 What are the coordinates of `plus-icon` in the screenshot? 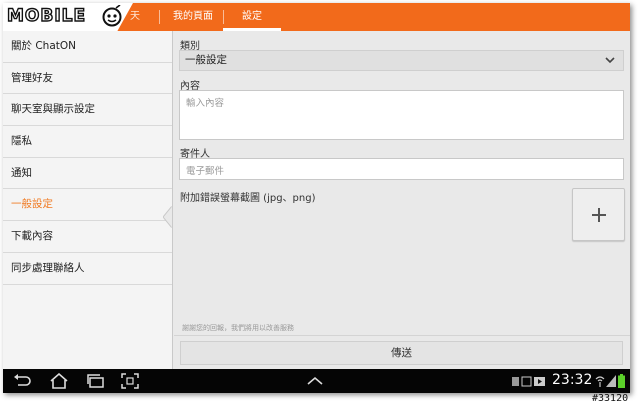 It's located at (599, 215).